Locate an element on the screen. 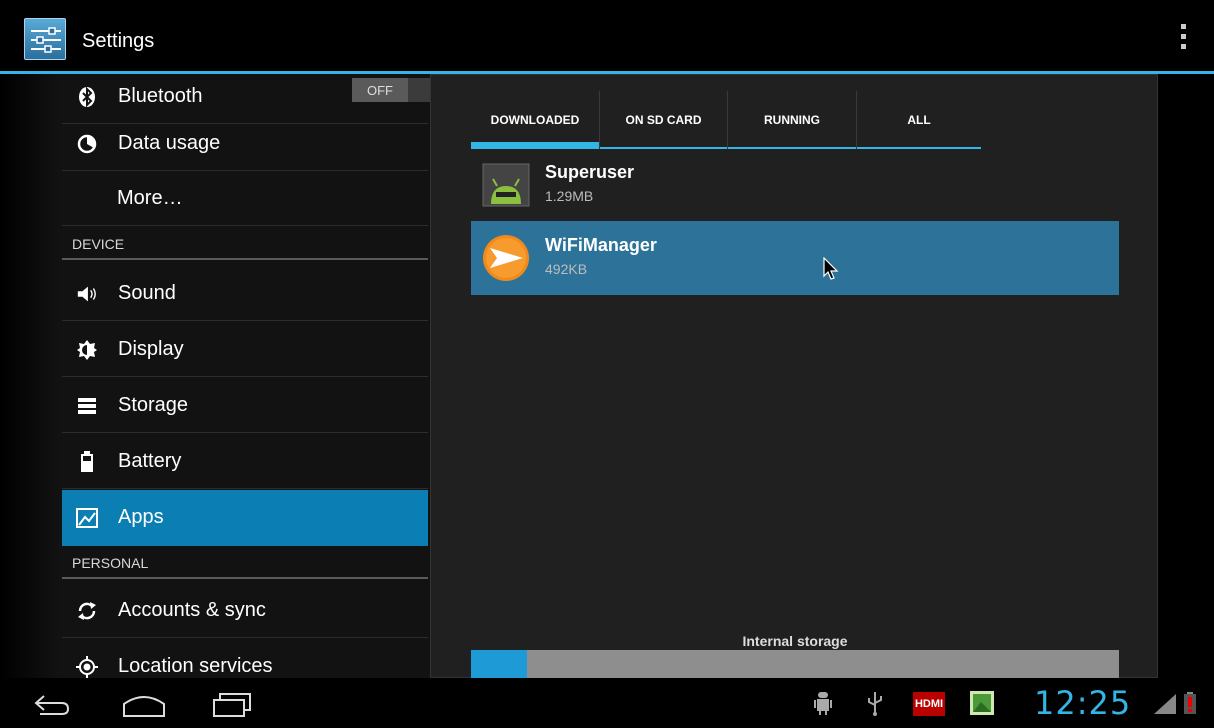 The width and height of the screenshot is (1214, 728). storage-usage-fill is located at coordinates (499, 664).